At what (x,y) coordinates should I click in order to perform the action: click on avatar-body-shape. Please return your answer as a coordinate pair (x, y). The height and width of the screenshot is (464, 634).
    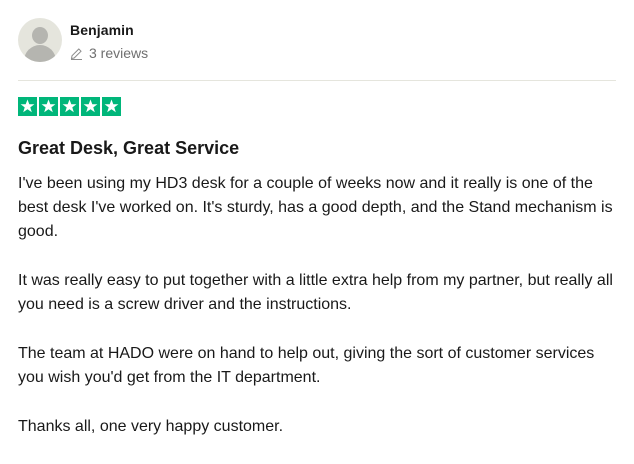
    Looking at the image, I should click on (40, 53).